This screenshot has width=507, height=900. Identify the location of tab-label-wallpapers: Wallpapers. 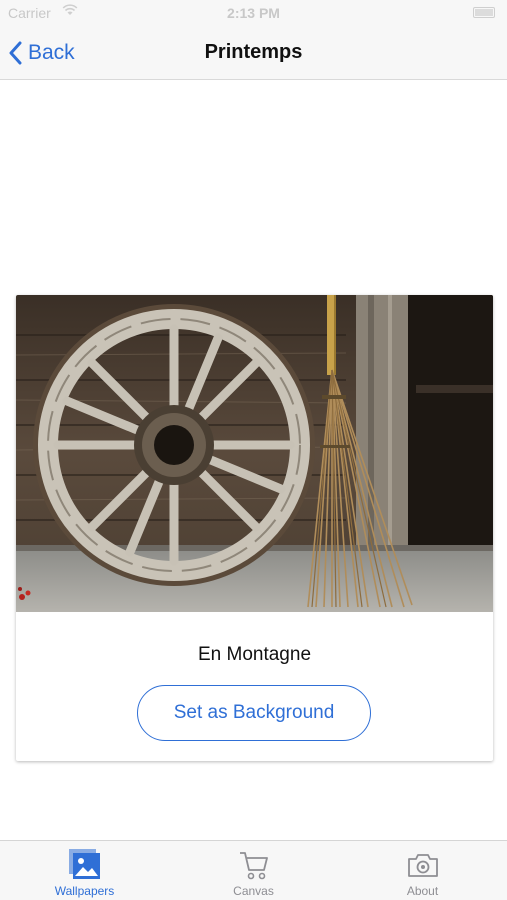
(84, 891).